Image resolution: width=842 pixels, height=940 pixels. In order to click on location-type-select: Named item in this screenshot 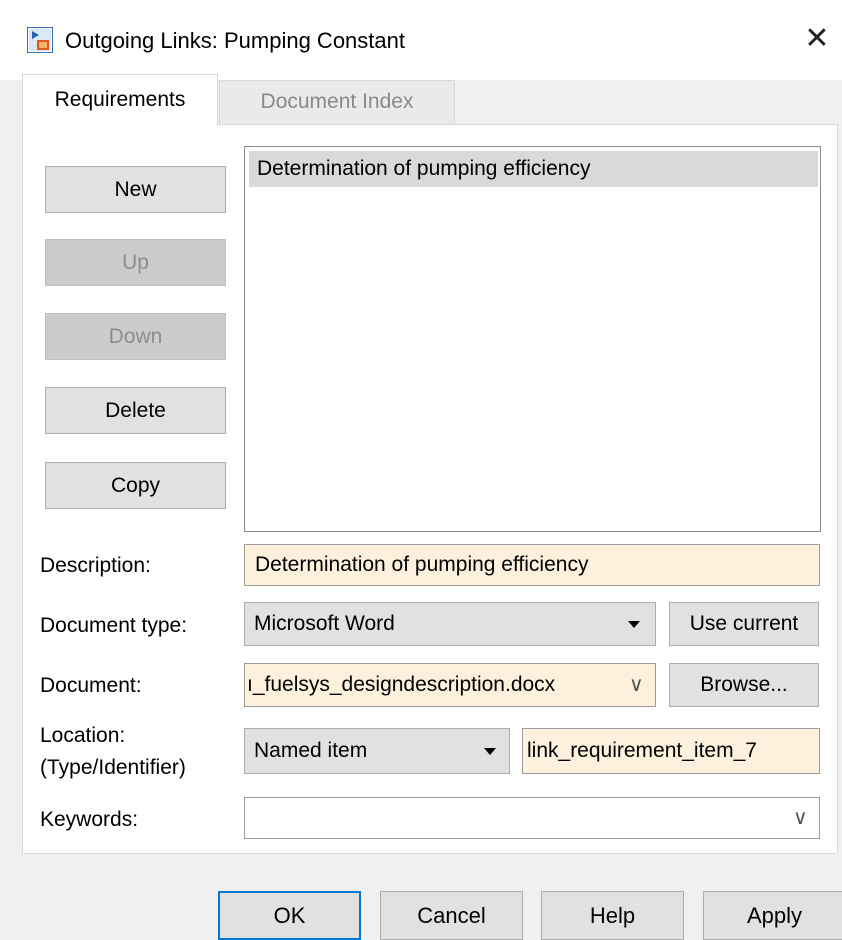, I will do `click(377, 751)`.